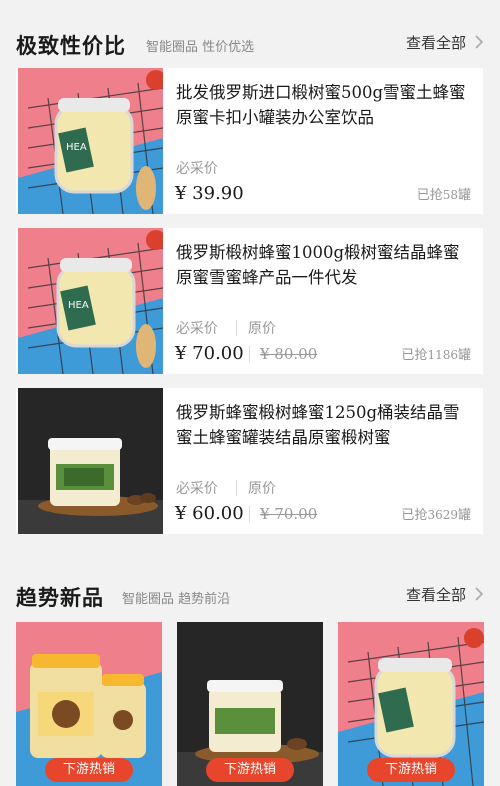  I want to click on product-title: 俄罗斯椴树蜂蜜1000g椴树蜜结晶蜂蜜原蜜雪蜜蜂产品一件代发, so click(321, 265).